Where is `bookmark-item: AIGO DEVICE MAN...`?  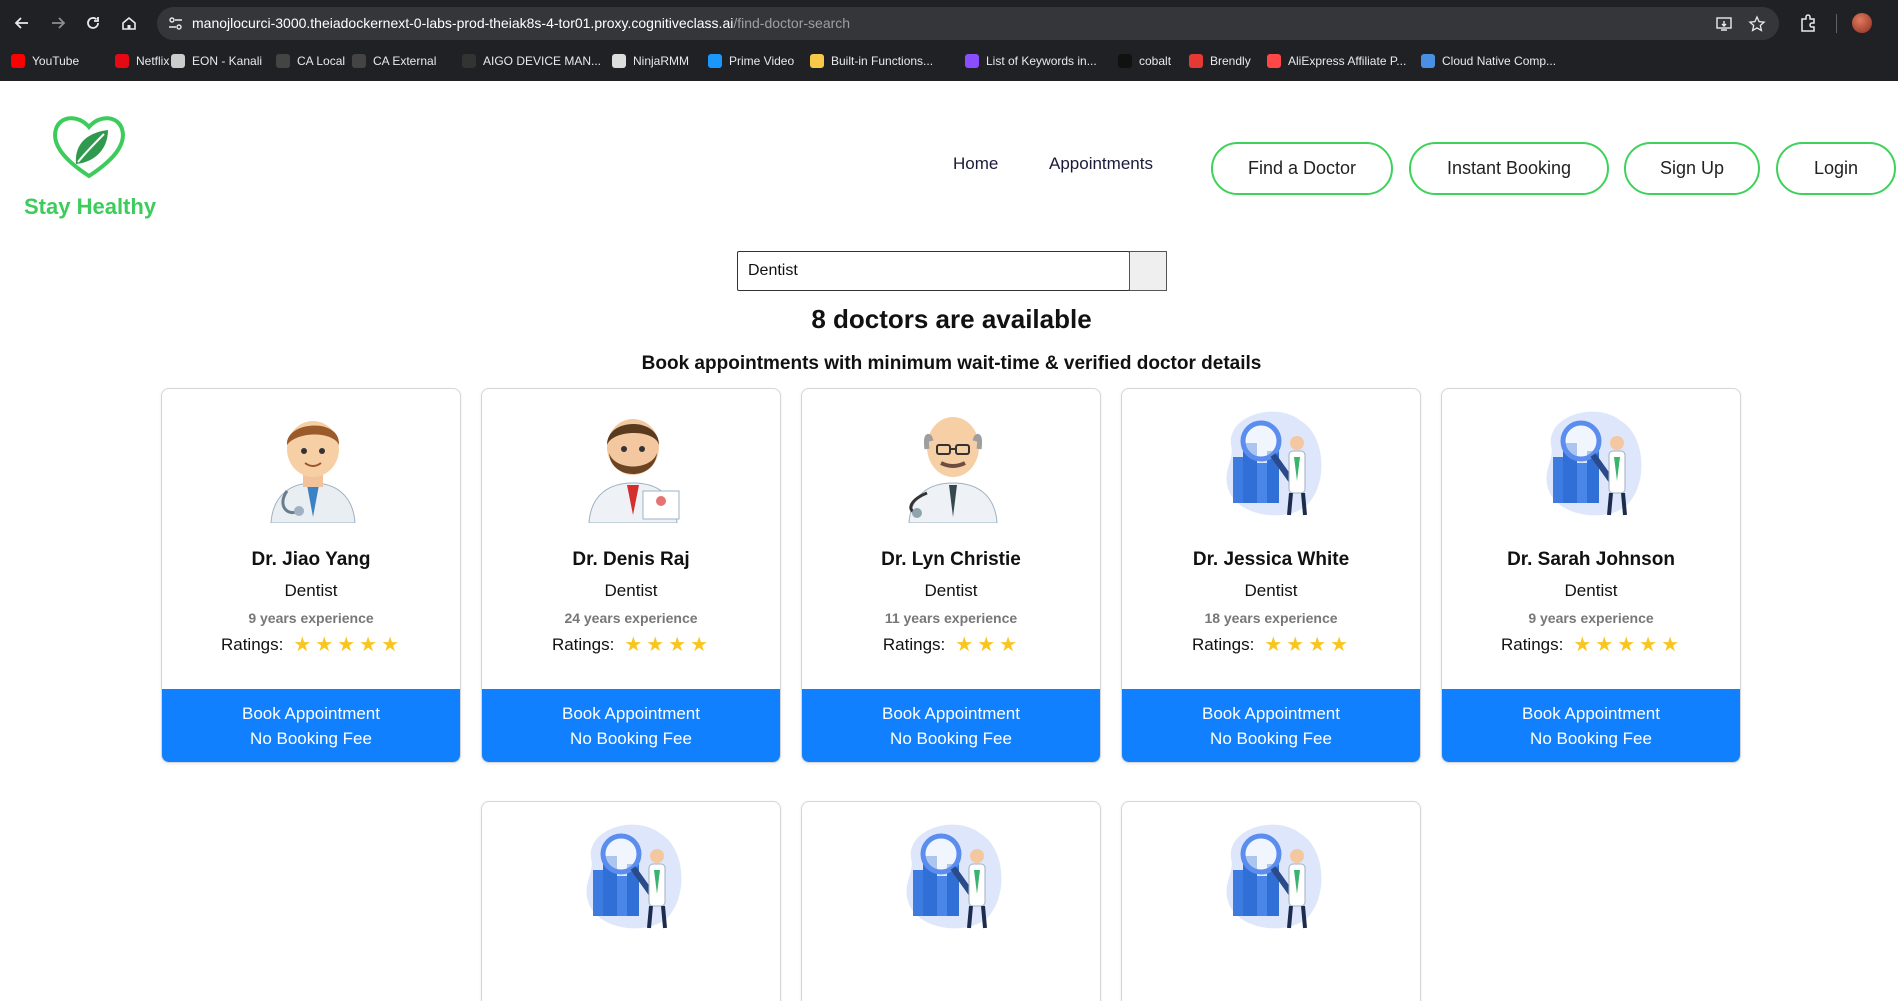 bookmark-item: AIGO DEVICE MAN... is located at coordinates (531, 61).